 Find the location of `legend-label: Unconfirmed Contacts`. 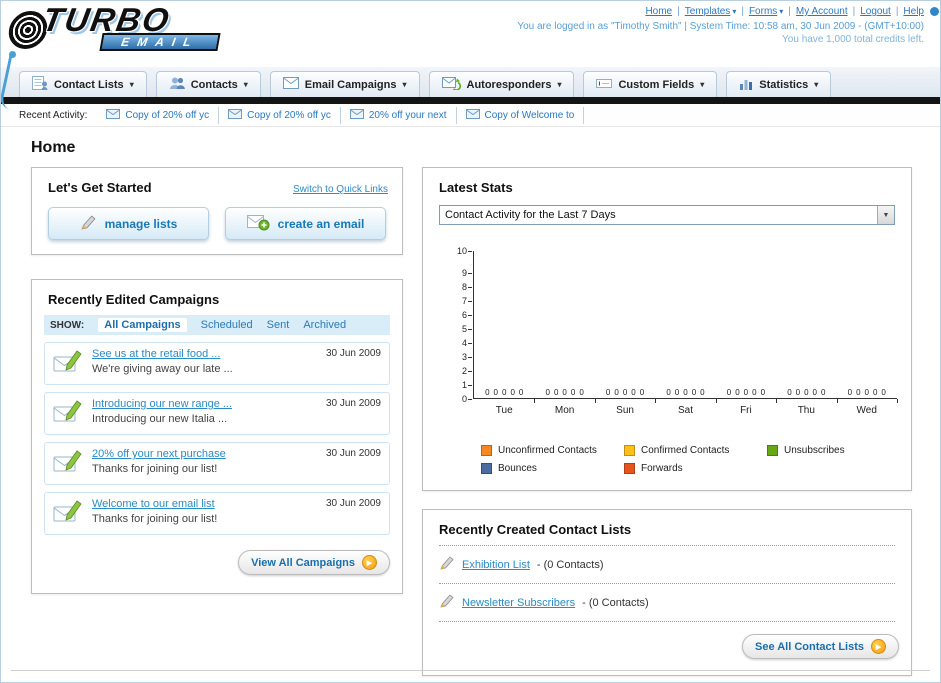

legend-label: Unconfirmed Contacts is located at coordinates (547, 450).